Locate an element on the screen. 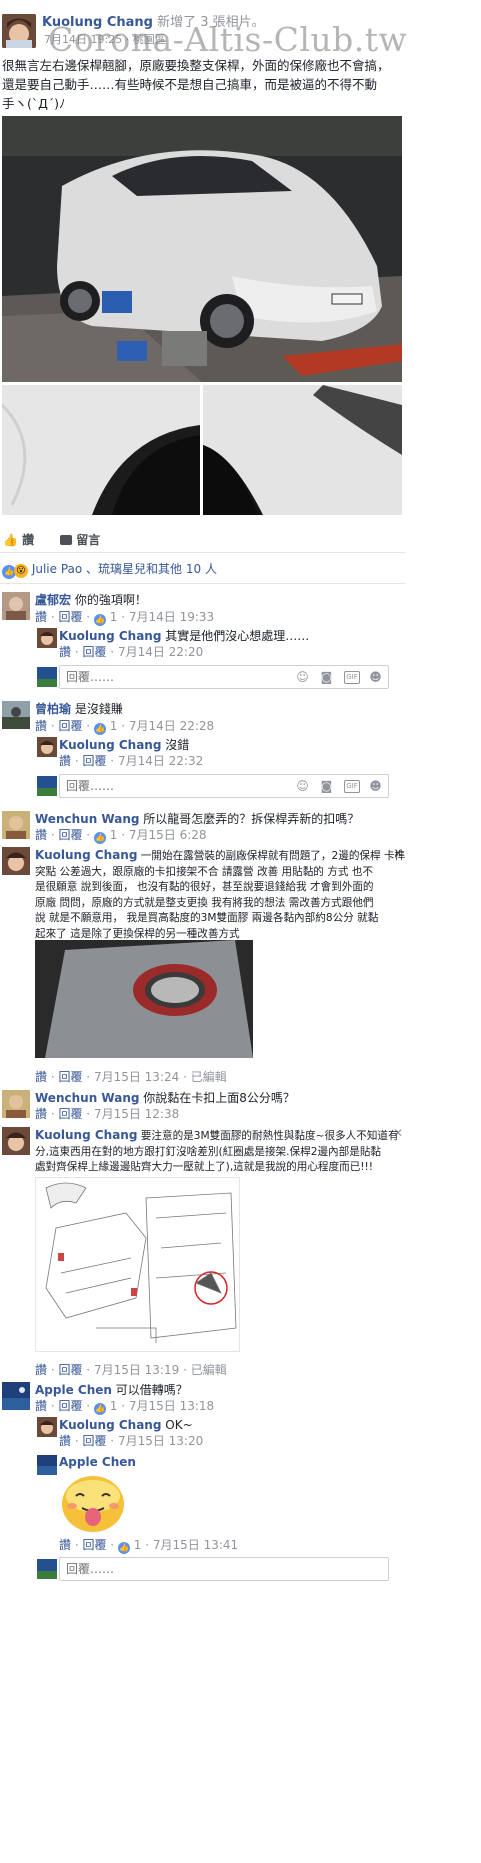 The height and width of the screenshot is (1863, 481). reactions-text: Julie Pao 、琉璃星兒和其他 10 人 is located at coordinates (124, 569).